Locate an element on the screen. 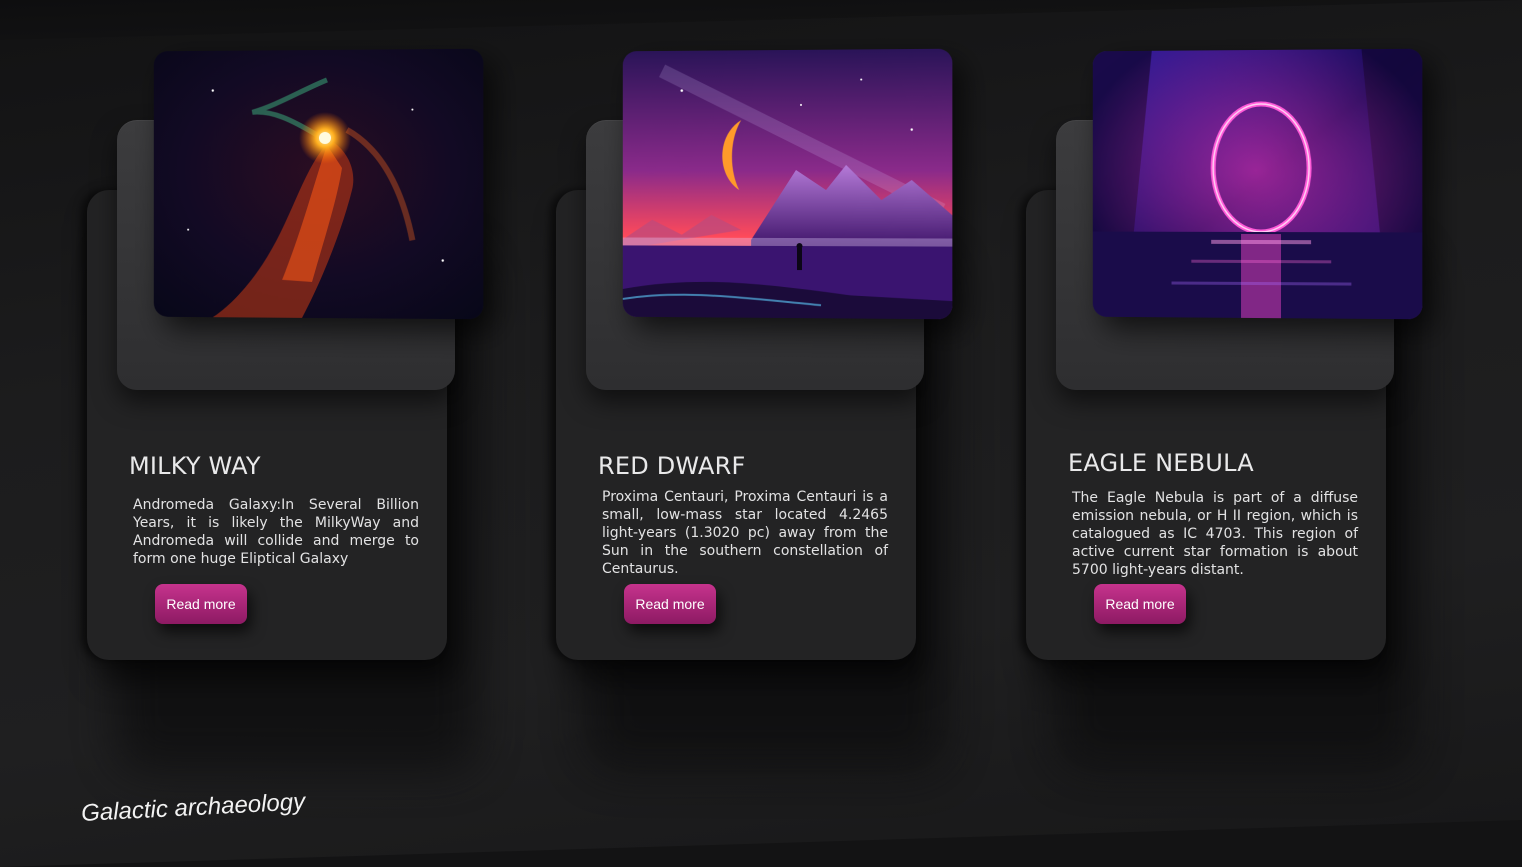 This screenshot has width=1522, height=867. milky-way-image is located at coordinates (318, 184).